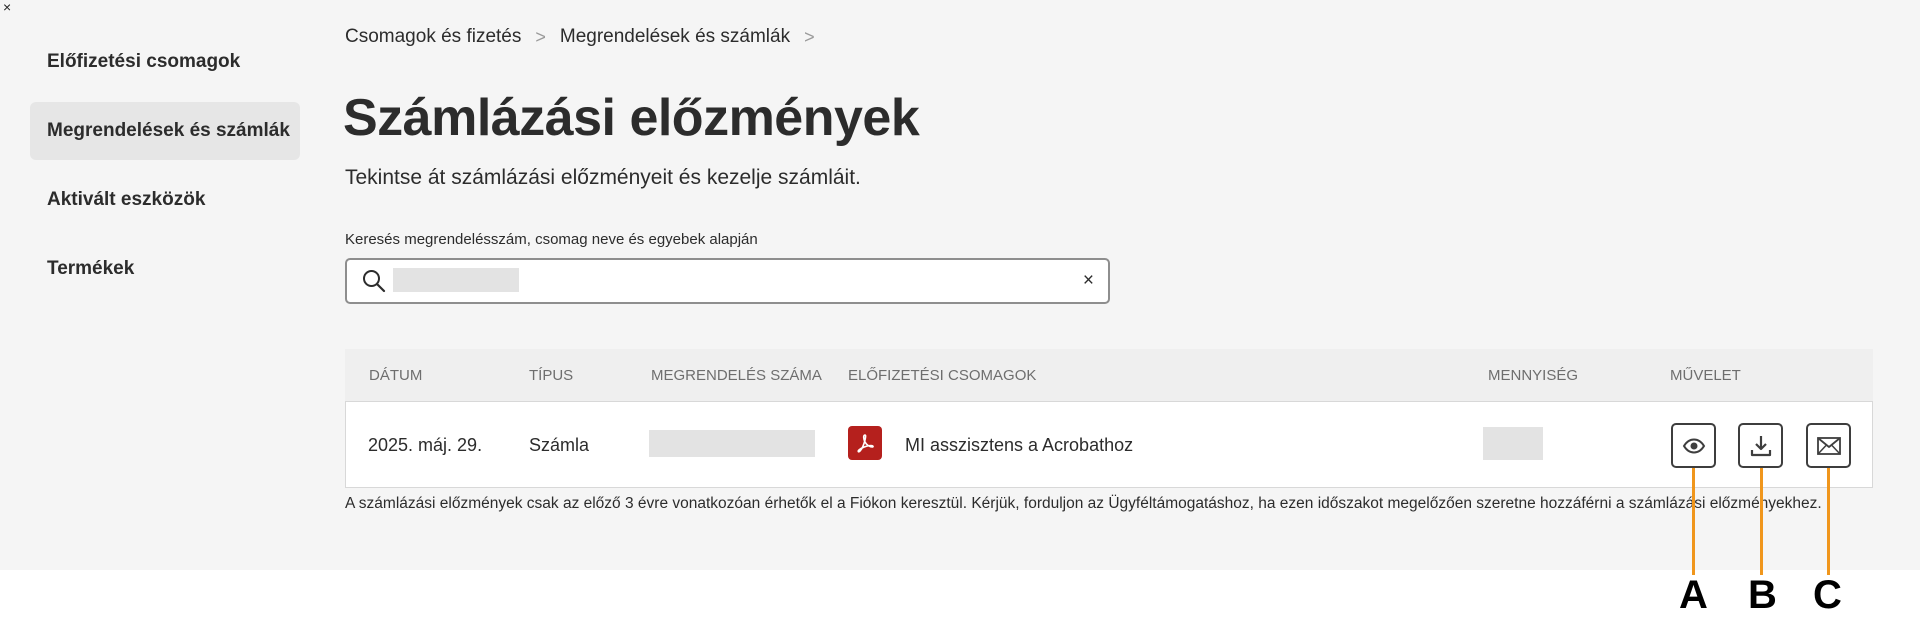  I want to click on sidebar-item-activated-devices: Aktivált eszközök, so click(165, 200).